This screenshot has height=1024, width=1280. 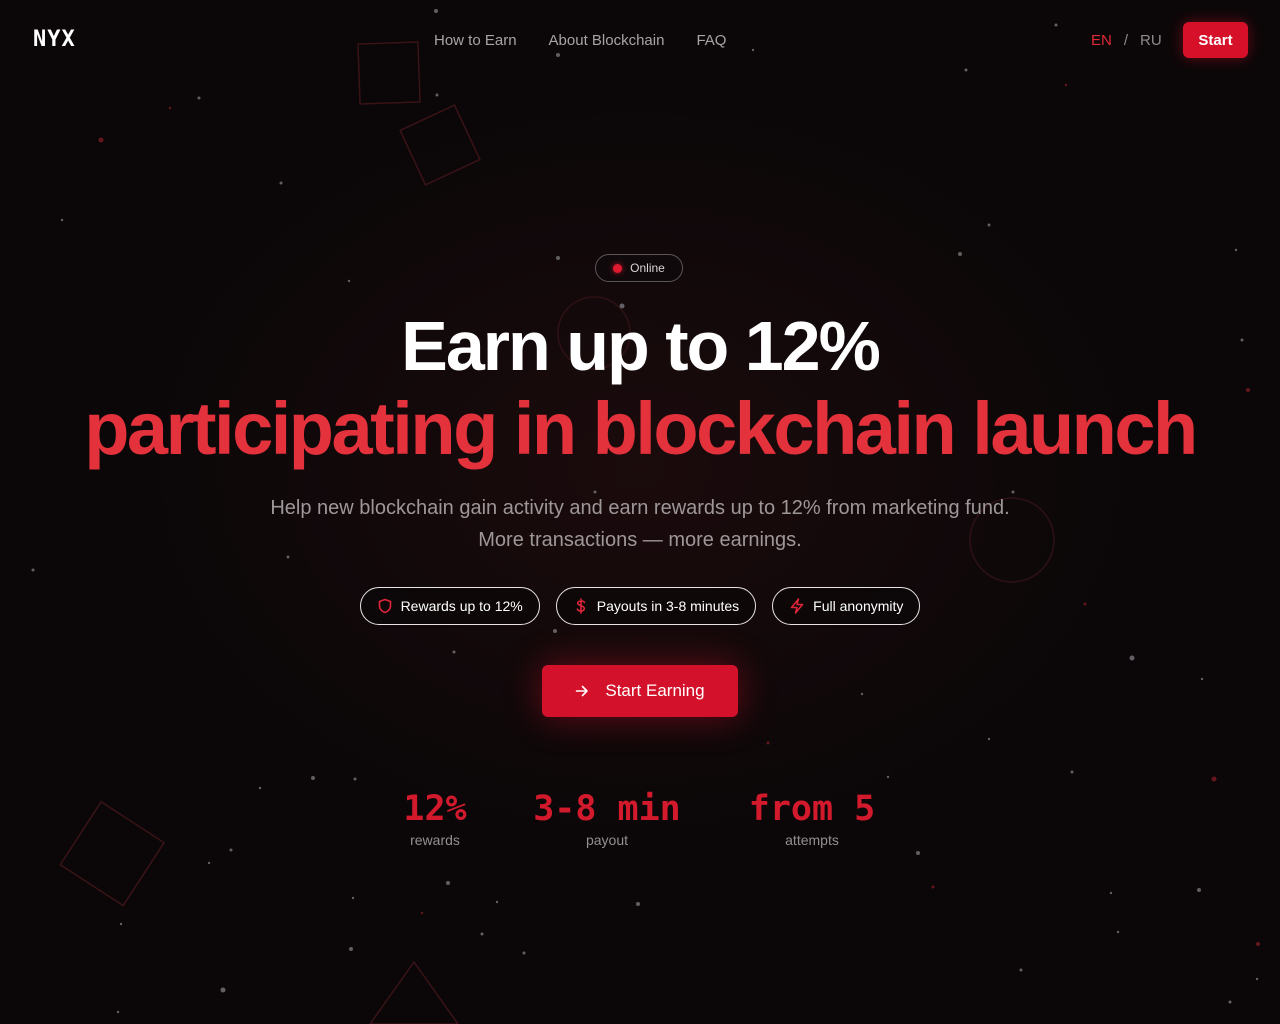 I want to click on feature-anonymity: Full anonymity, so click(x=846, y=606).